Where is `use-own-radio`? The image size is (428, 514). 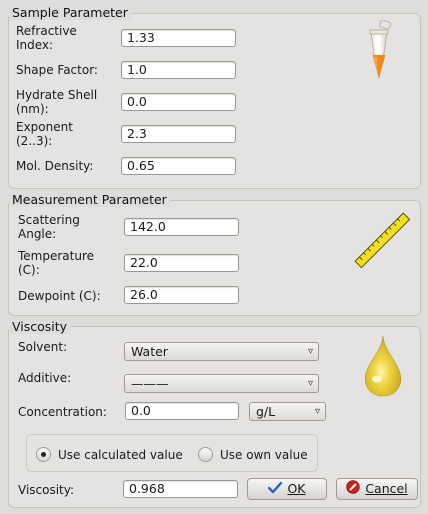 use-own-radio is located at coordinates (205, 454).